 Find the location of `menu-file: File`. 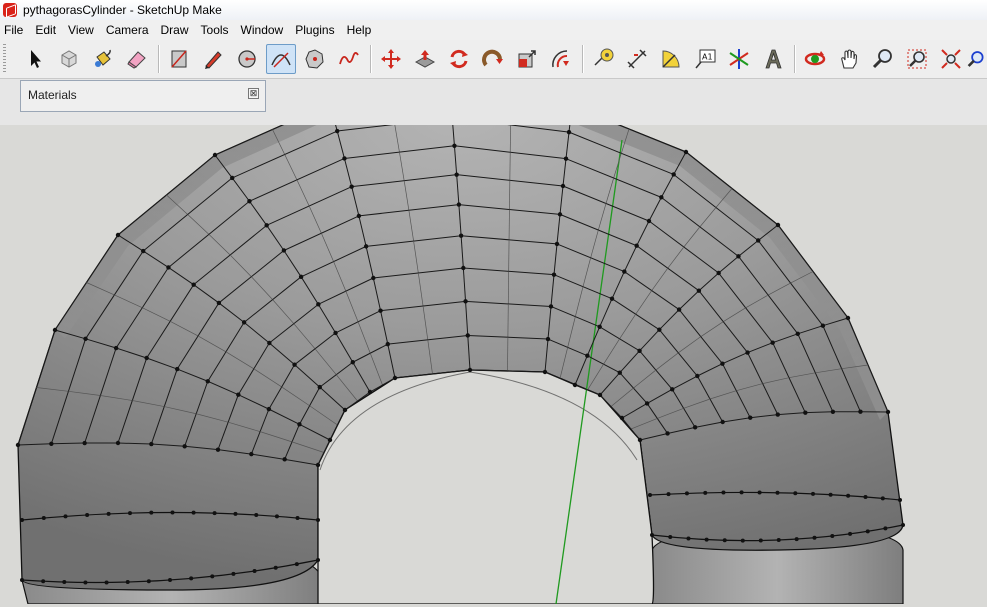

menu-file: File is located at coordinates (15, 30).